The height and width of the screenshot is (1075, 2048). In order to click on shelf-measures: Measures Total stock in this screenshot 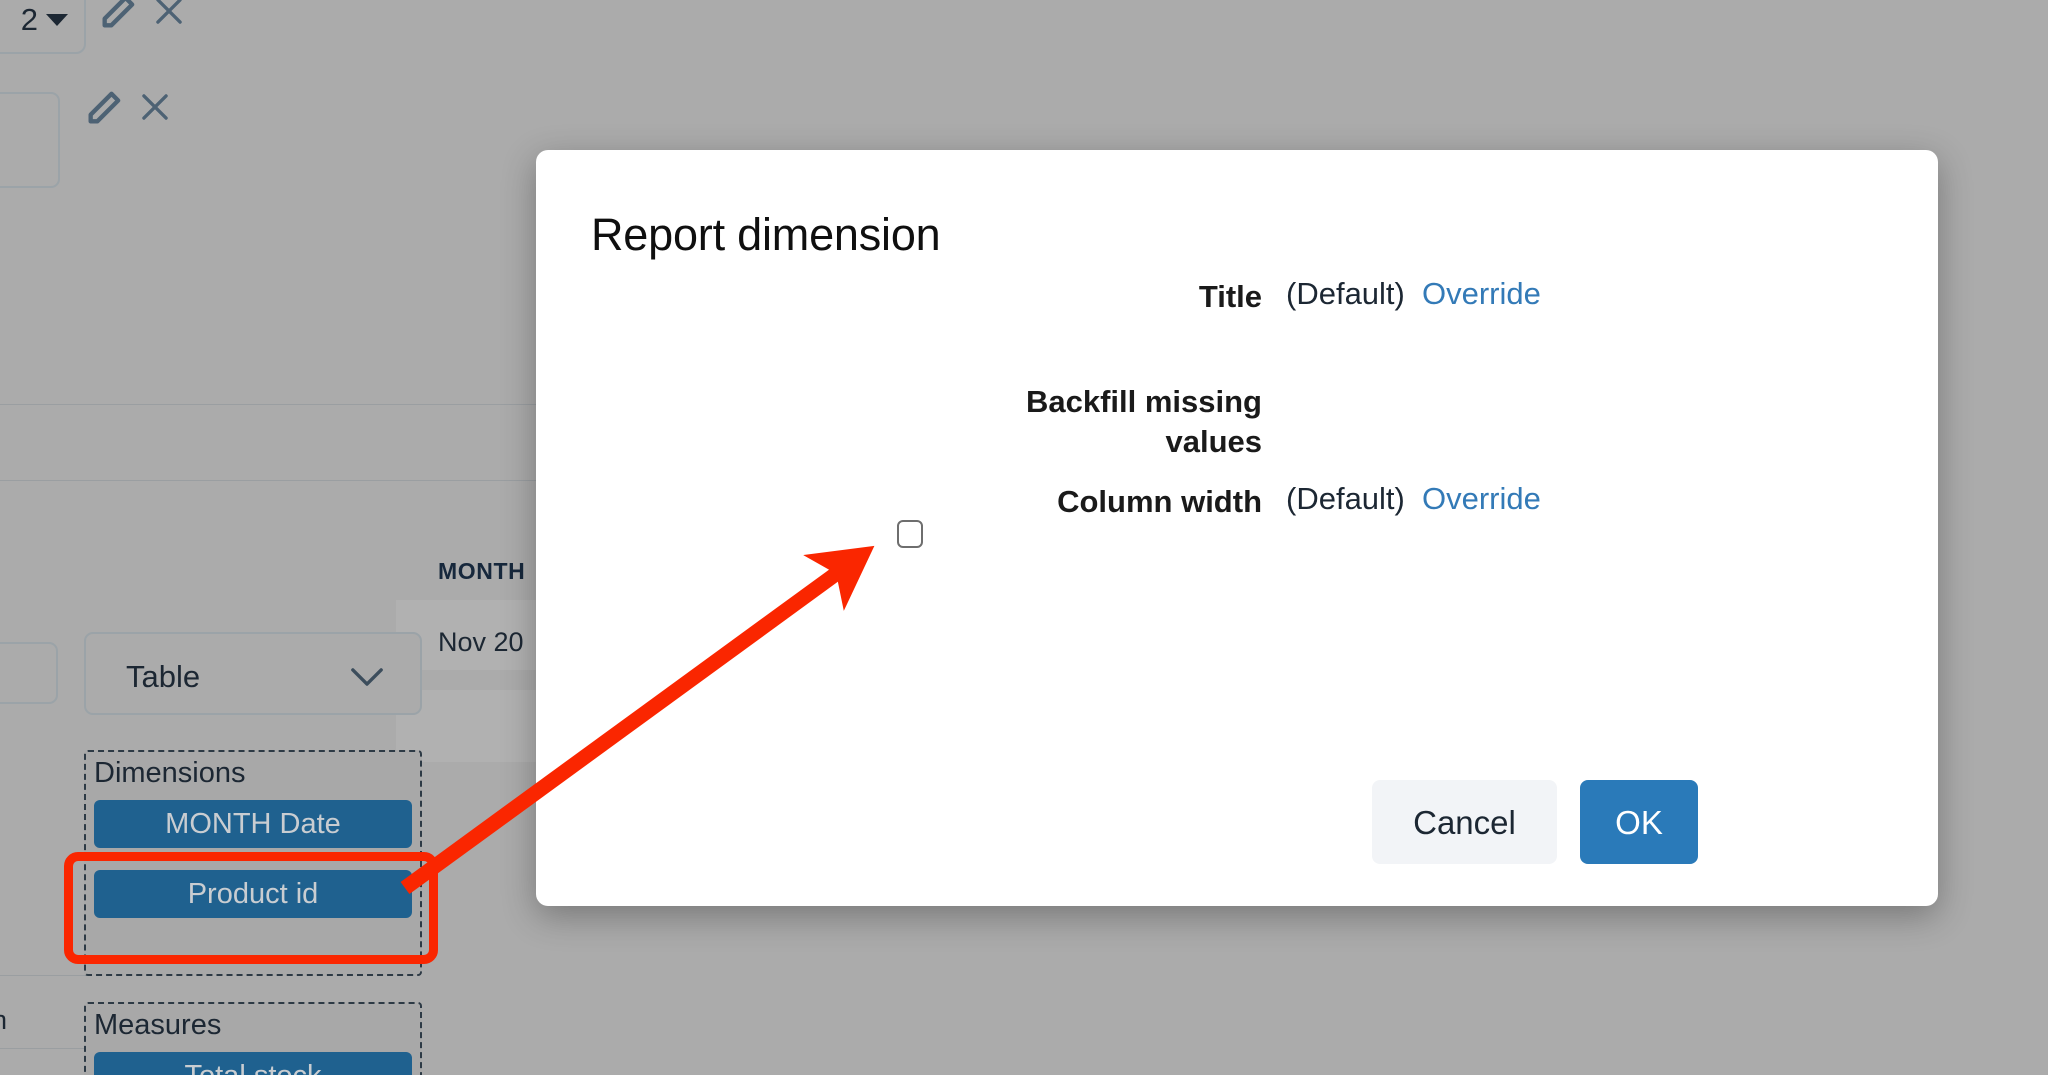, I will do `click(253, 1038)`.